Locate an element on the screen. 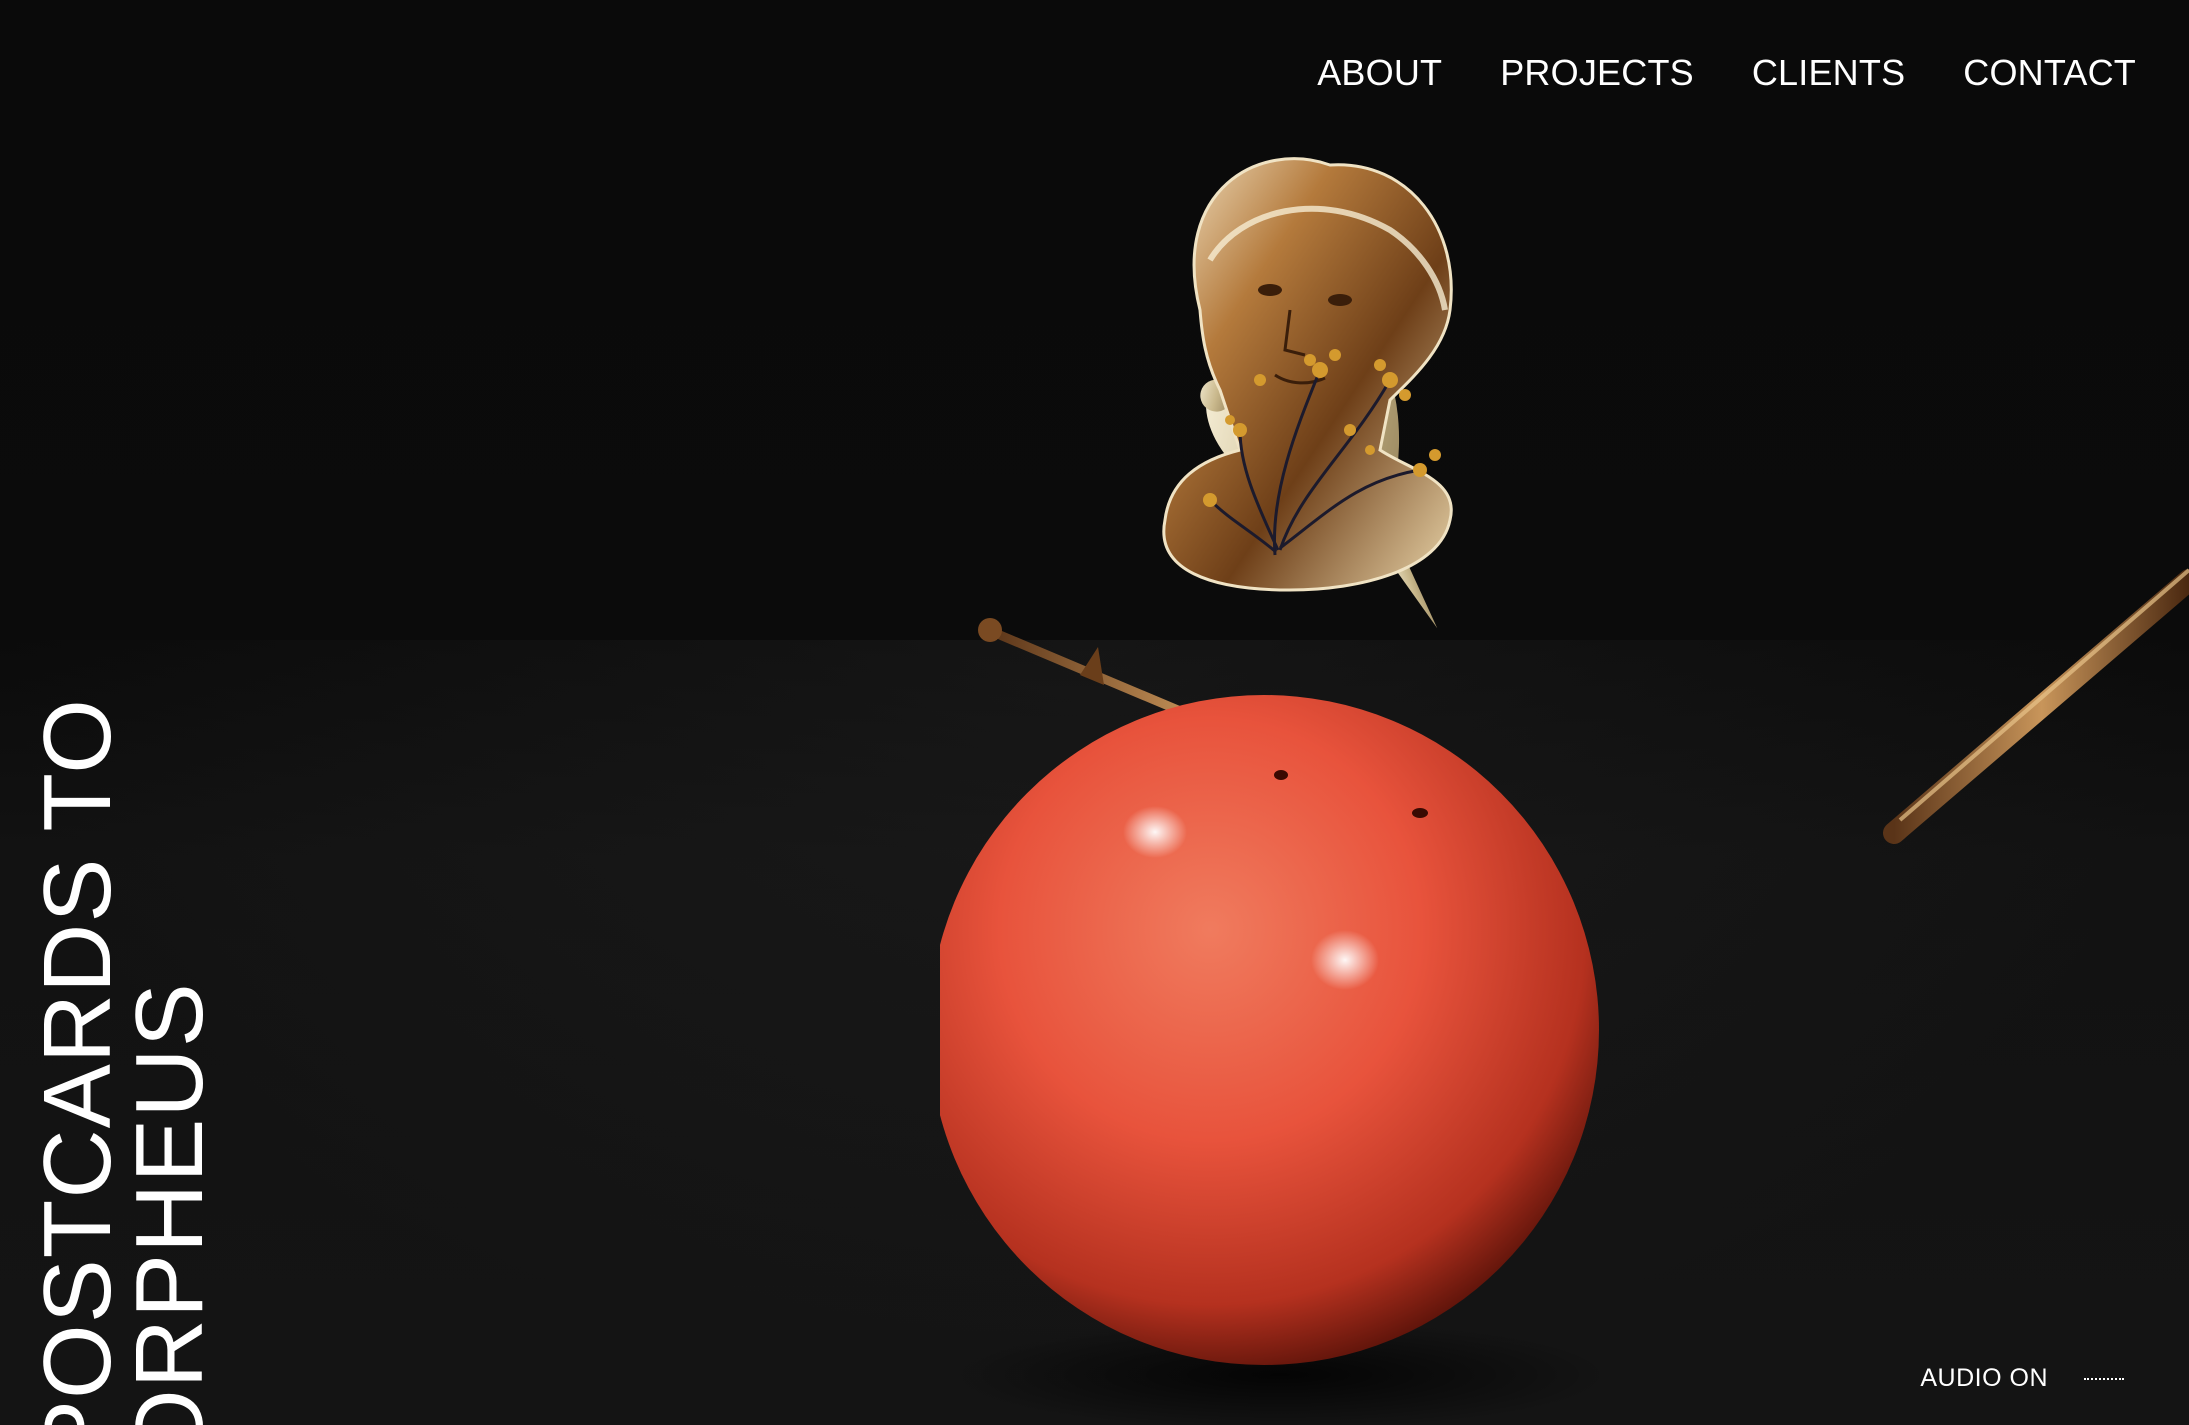  audio-toggle-label: AUDIO ON is located at coordinates (1984, 1378).